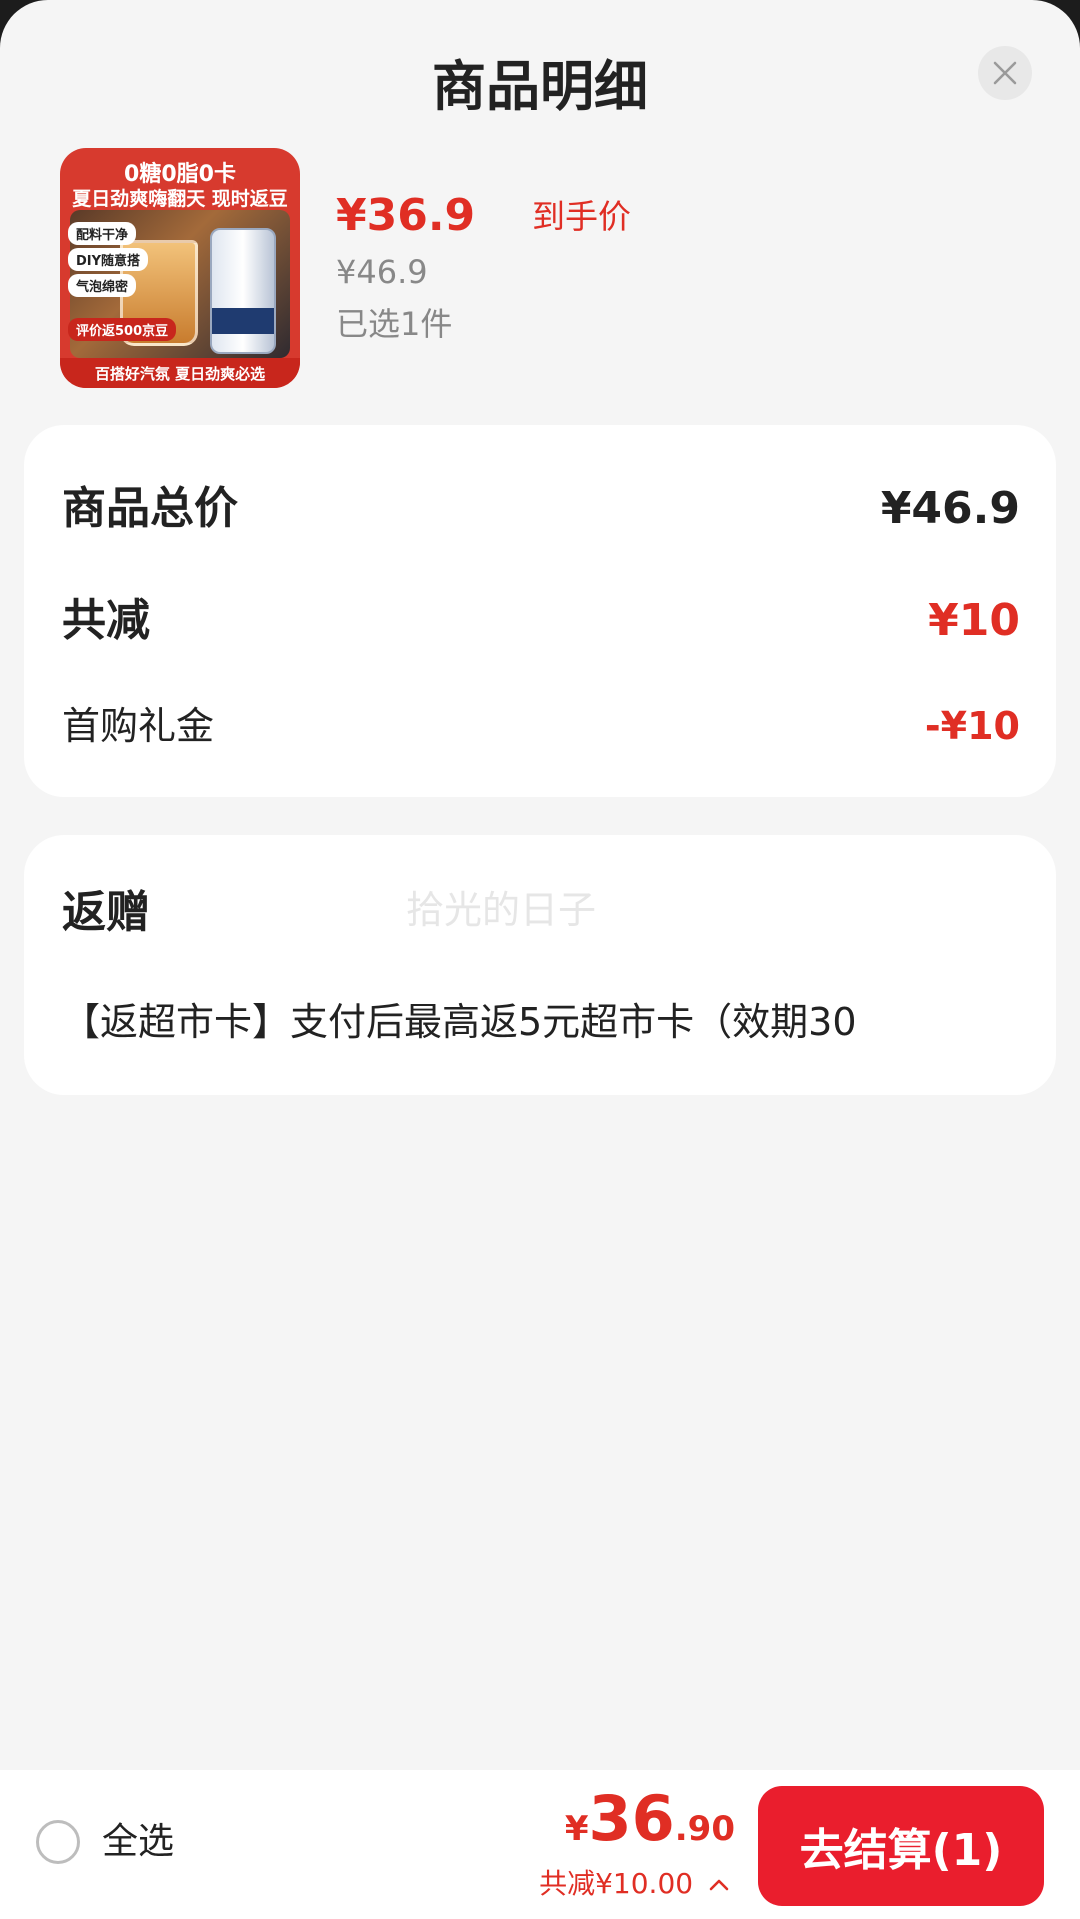  I want to click on total-price-value: ¥46.9, so click(950, 508).